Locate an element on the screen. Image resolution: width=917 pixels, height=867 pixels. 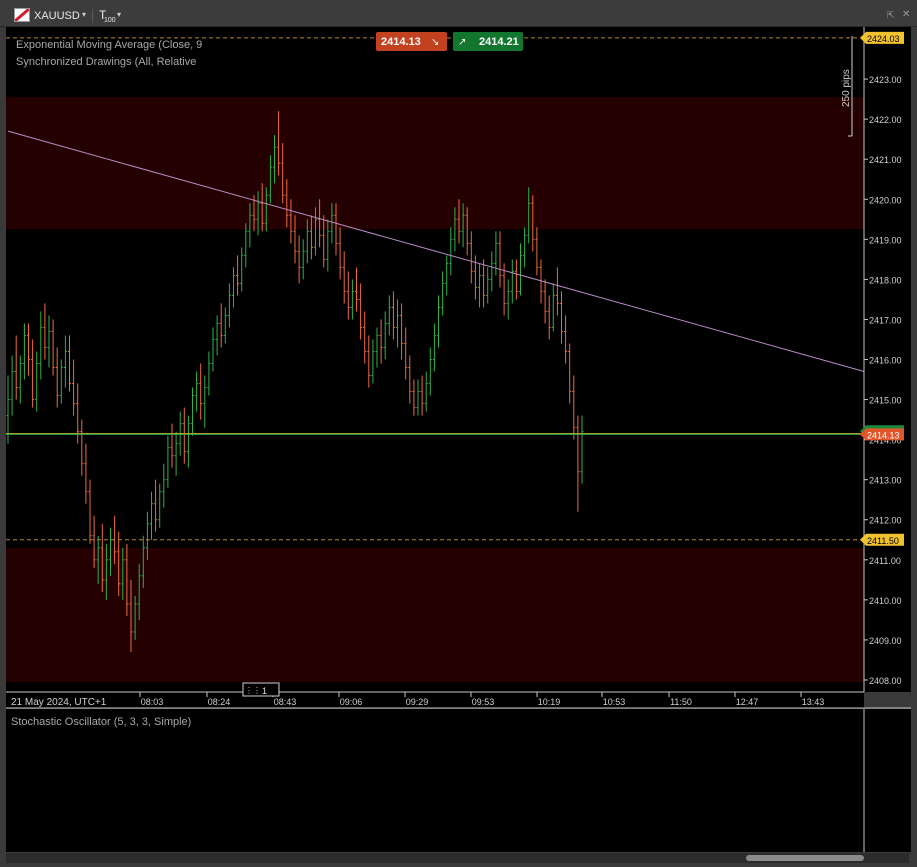
time-tick-label: 10:19 is located at coordinates (549, 702).